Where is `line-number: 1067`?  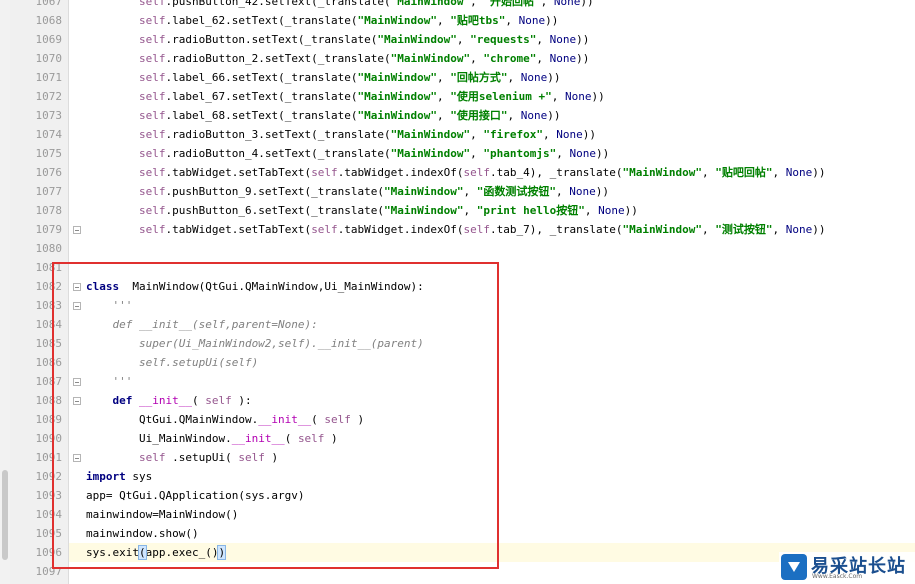
line-number: 1067 is located at coordinates (49, 4).